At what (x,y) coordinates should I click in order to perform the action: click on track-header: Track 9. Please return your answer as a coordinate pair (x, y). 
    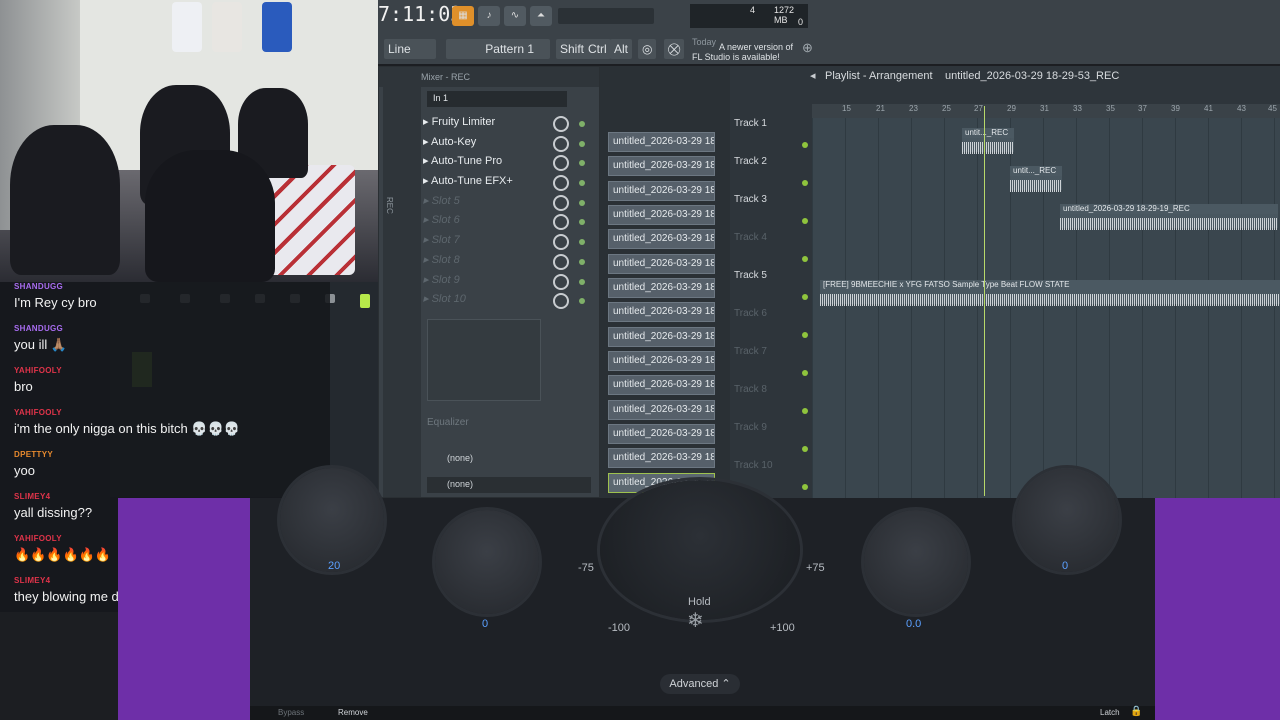
    Looking at the image, I should click on (773, 440).